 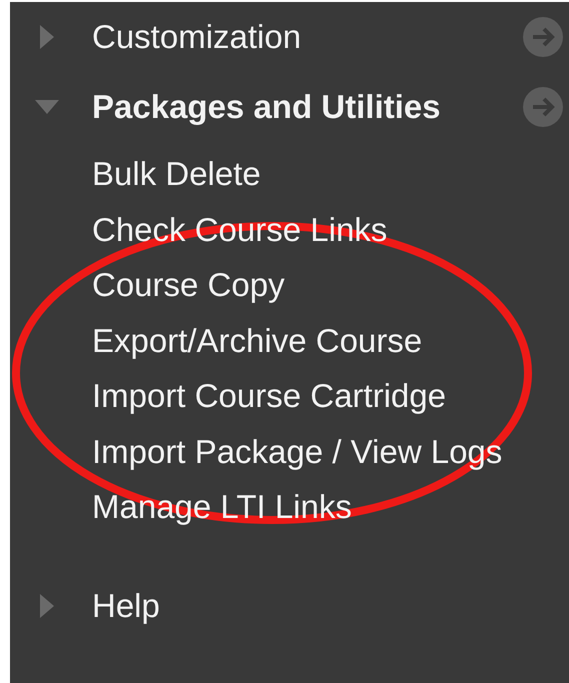 I want to click on menu-section: Packages and Utilities, so click(x=307, y=107).